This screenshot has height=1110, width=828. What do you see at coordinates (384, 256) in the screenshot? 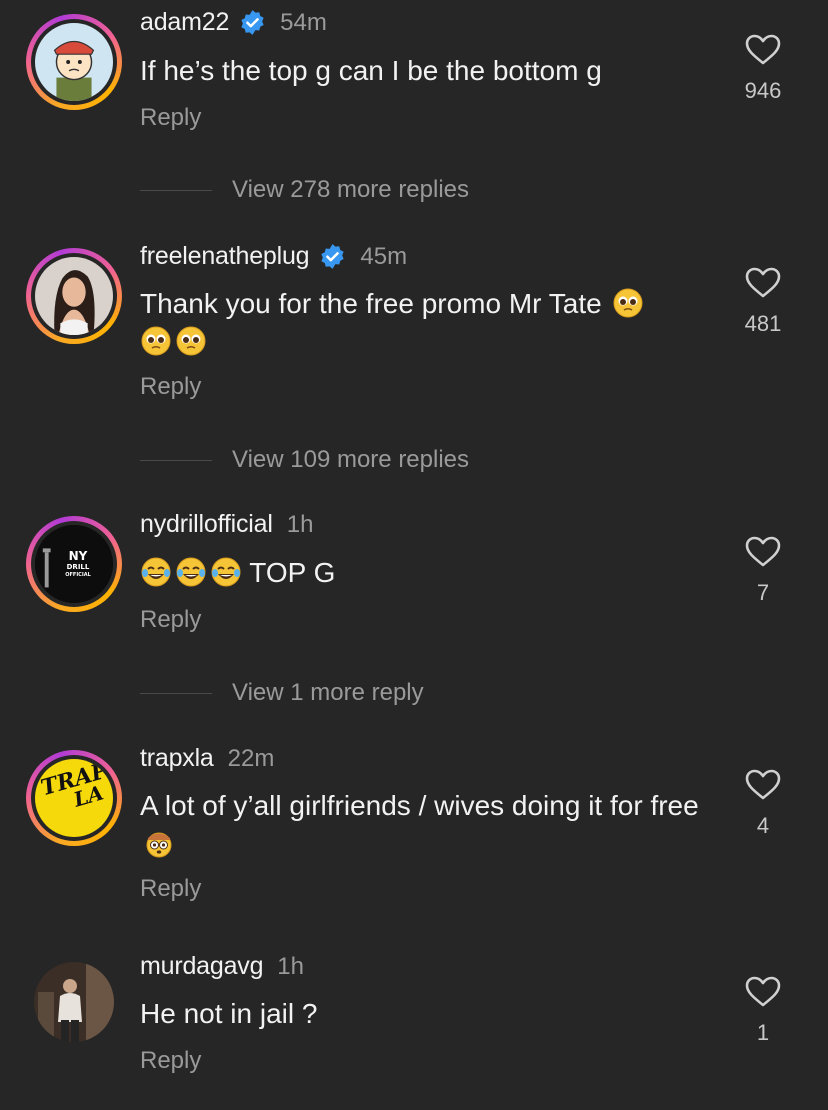
I see `comment-timestamp: 45m` at bounding box center [384, 256].